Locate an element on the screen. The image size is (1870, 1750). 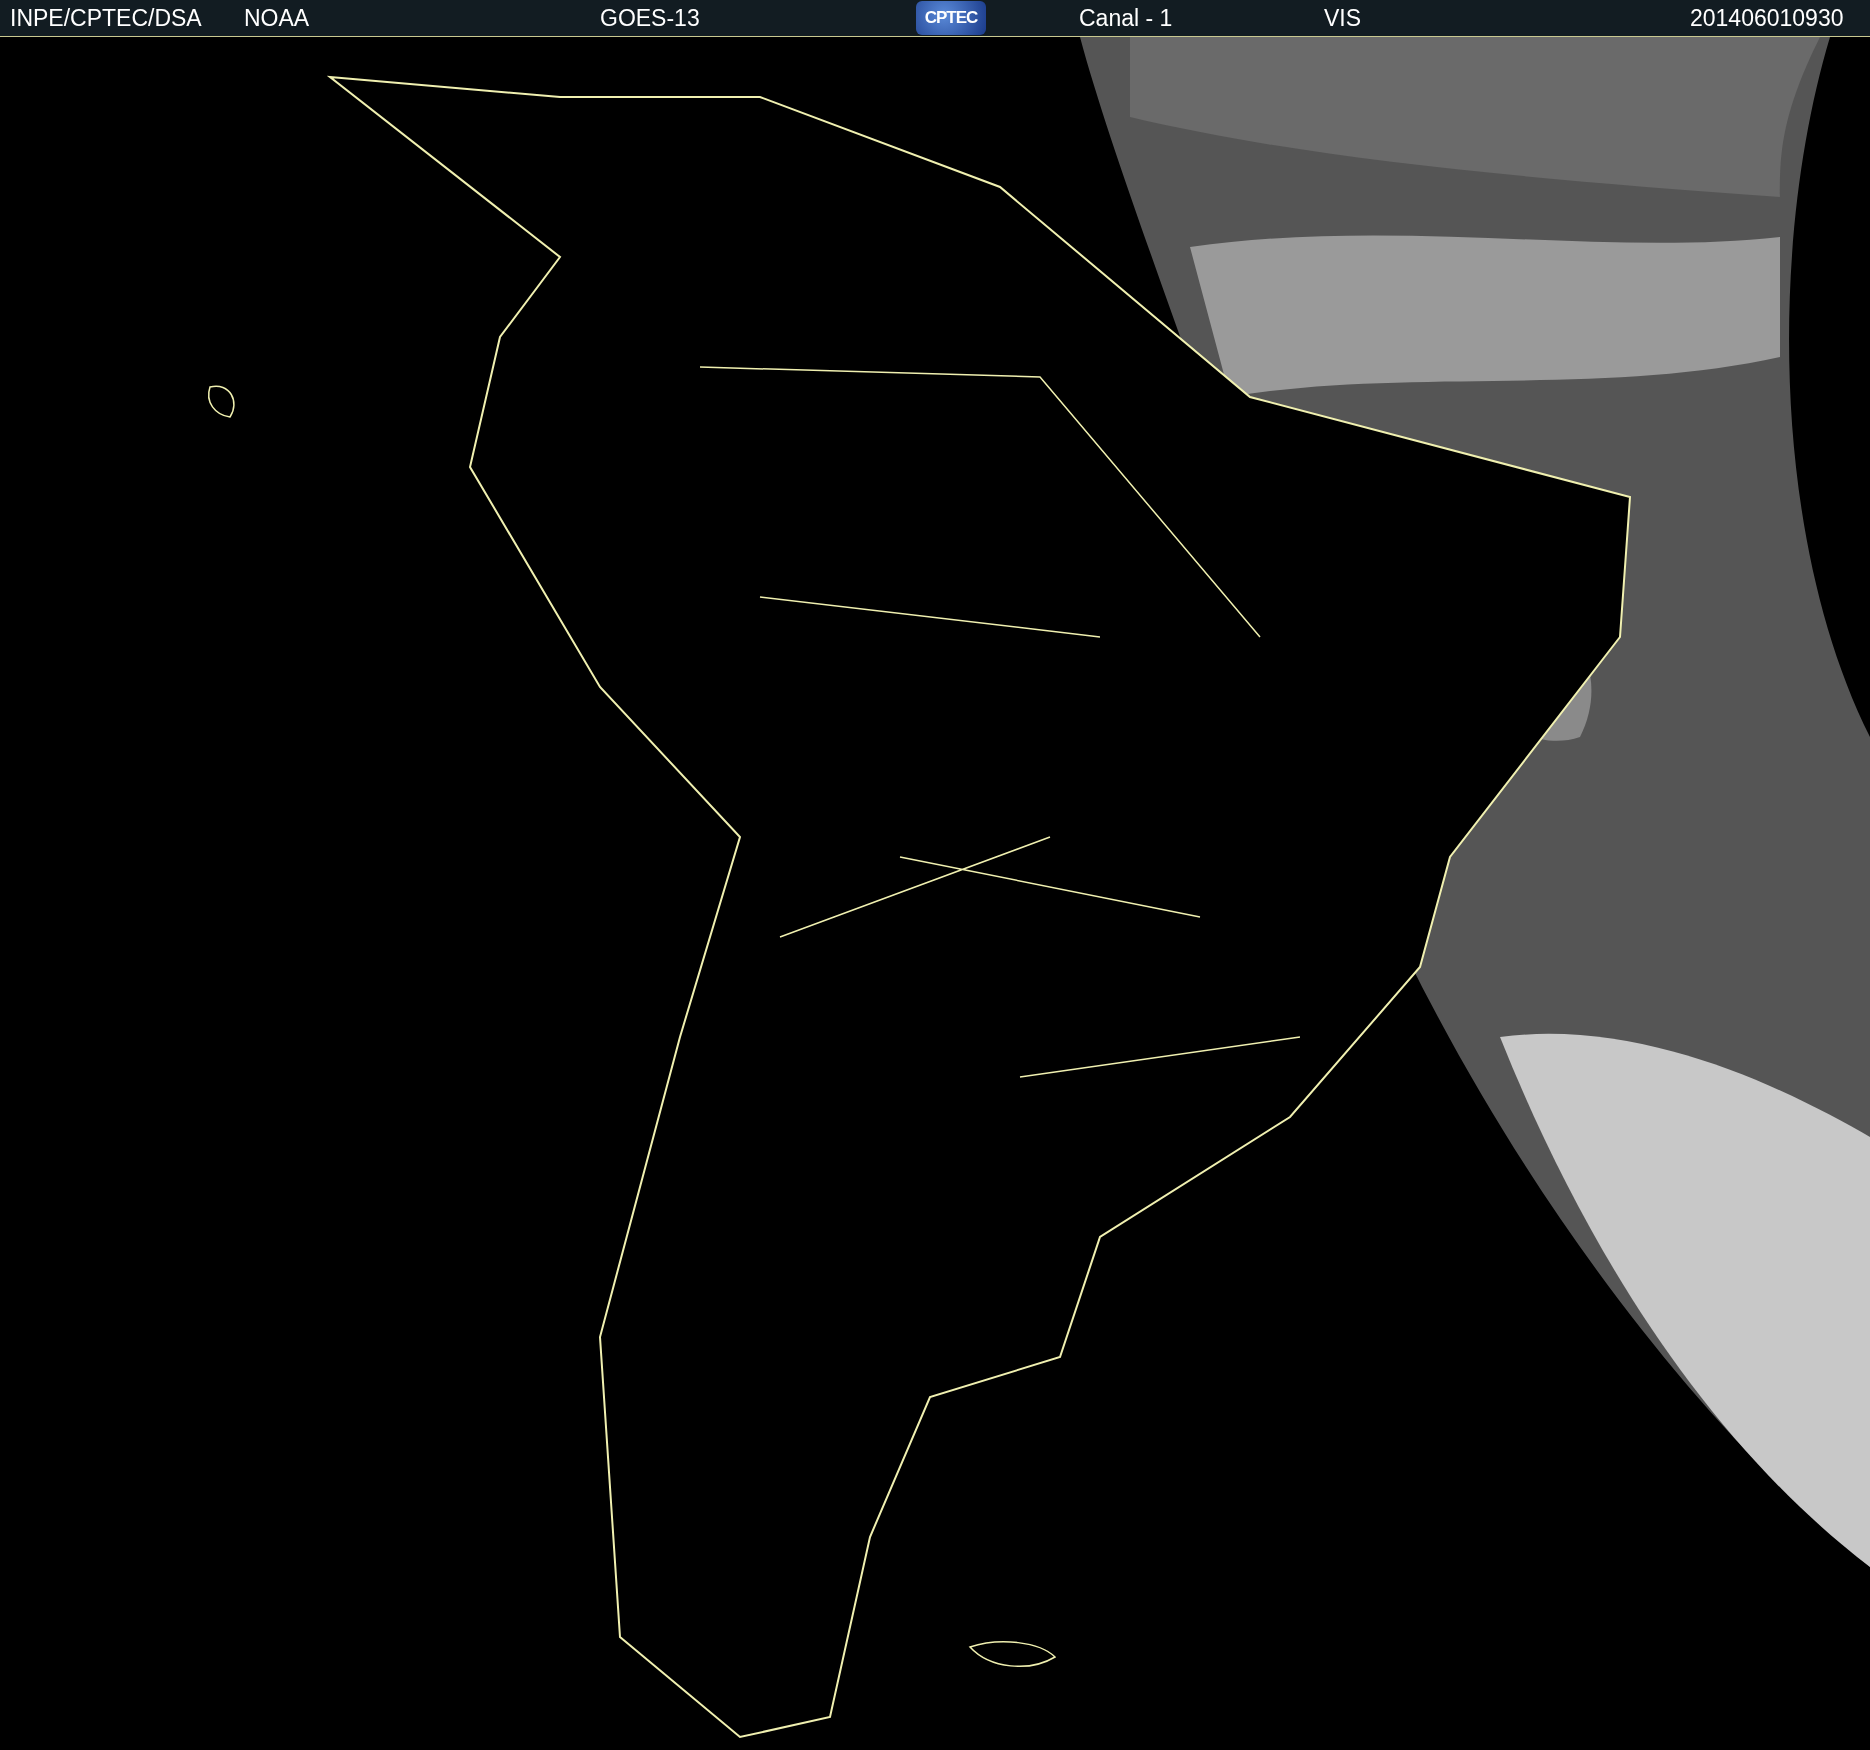
header-label: VIS is located at coordinates (1343, 17).